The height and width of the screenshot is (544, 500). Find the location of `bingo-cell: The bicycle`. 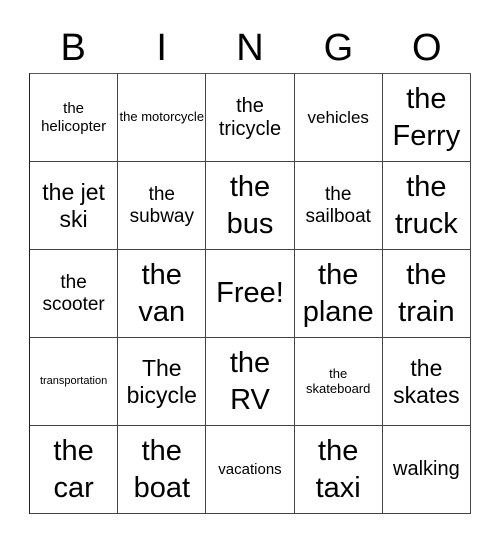

bingo-cell: The bicycle is located at coordinates (162, 382).